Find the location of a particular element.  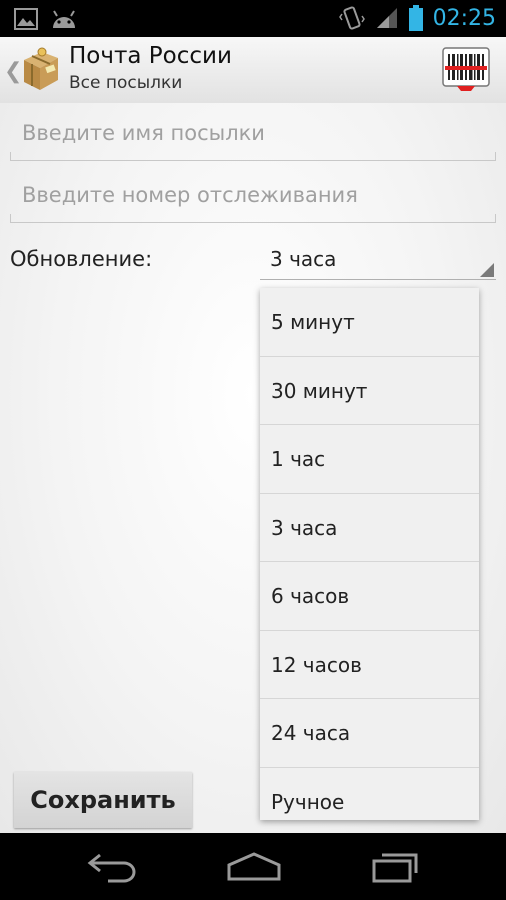

action-bar: ❮ Почта России Все посылки is located at coordinates (253, 70).